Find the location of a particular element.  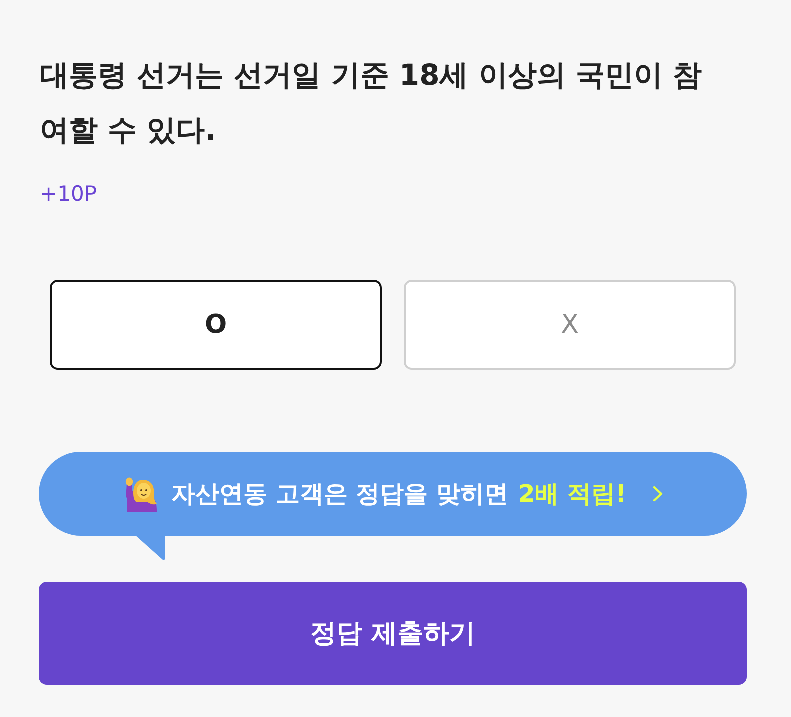

speech-bubble-tail is located at coordinates (150, 548).